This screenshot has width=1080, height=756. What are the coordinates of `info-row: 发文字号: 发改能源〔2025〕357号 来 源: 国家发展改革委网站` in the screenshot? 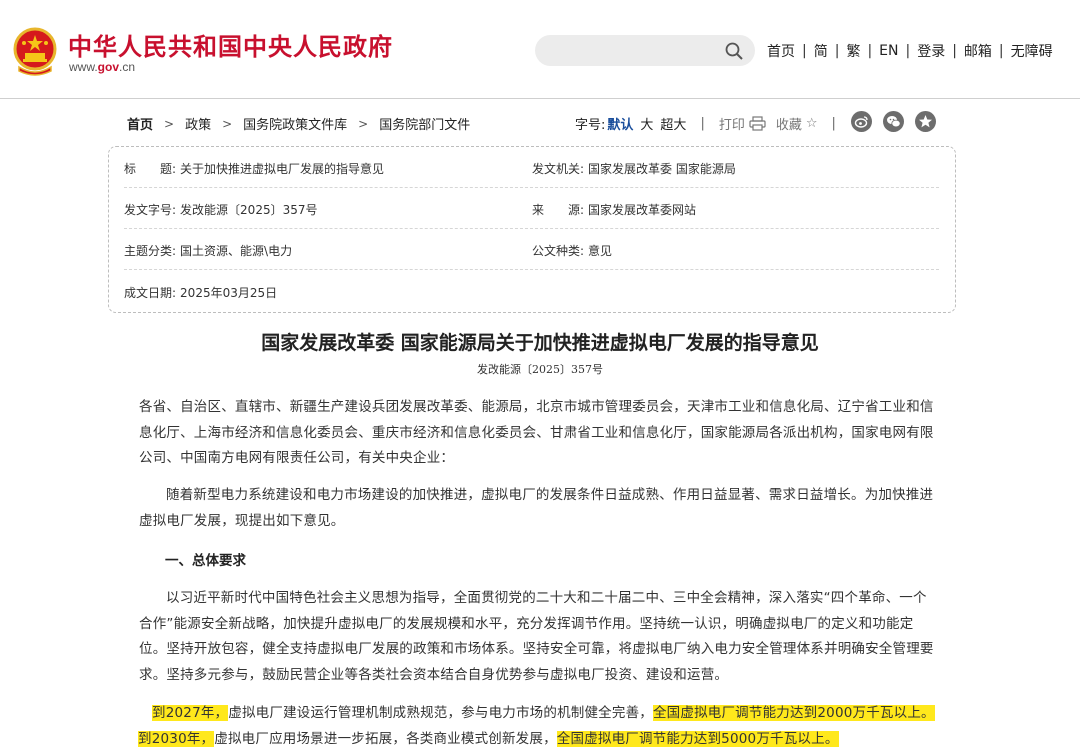 It's located at (531, 208).